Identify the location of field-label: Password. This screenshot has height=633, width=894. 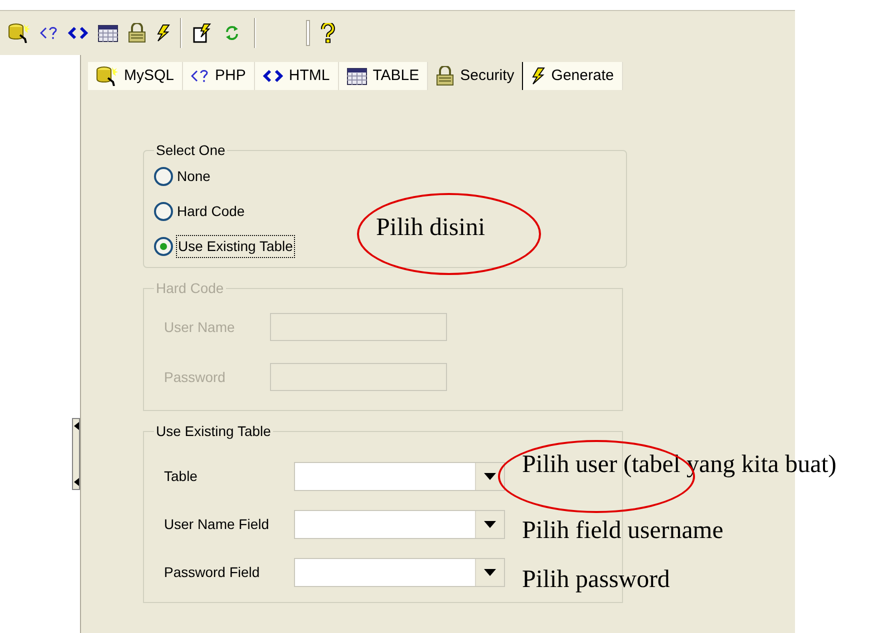
(195, 377).